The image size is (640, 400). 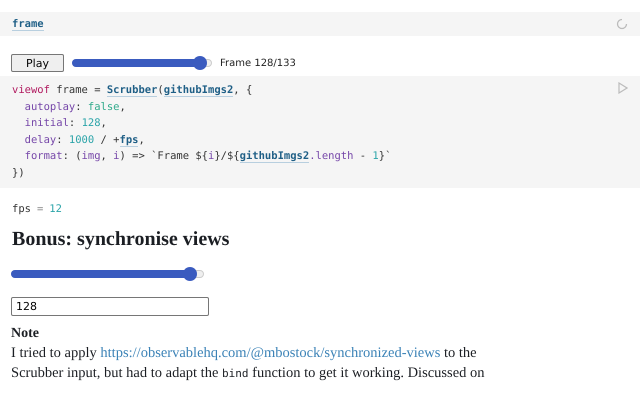 What do you see at coordinates (258, 63) in the screenshot?
I see `frame-label: Frame 128/133` at bounding box center [258, 63].